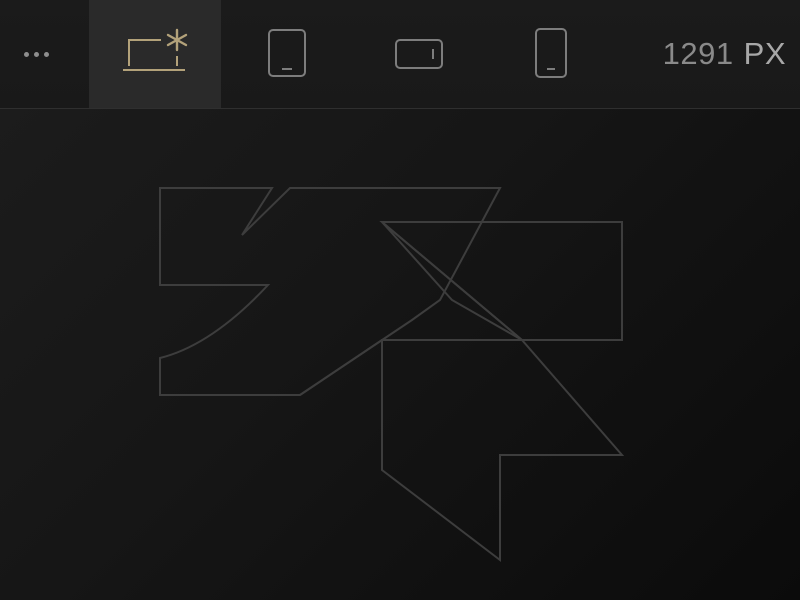 The height and width of the screenshot is (600, 800). I want to click on phone-landscape-icon, so click(419, 54).